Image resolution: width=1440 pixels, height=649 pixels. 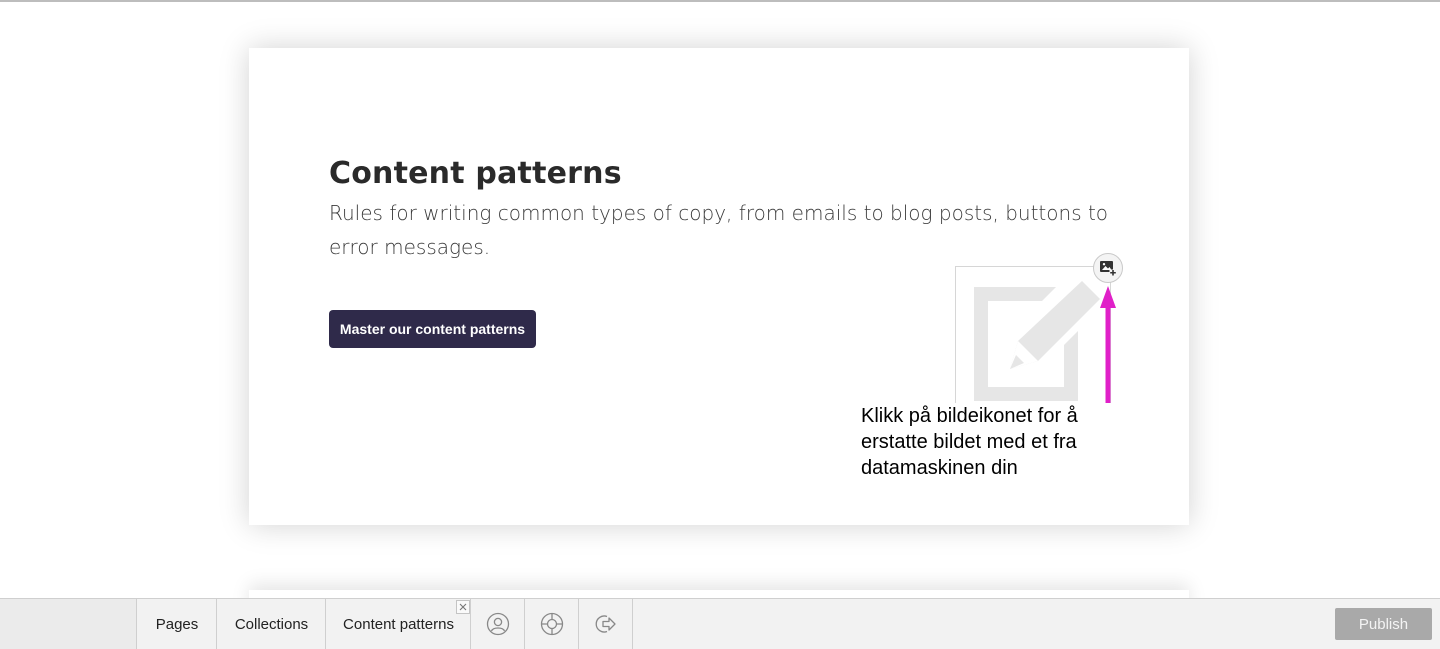 I want to click on toolbar-divider, so click(x=632, y=624).